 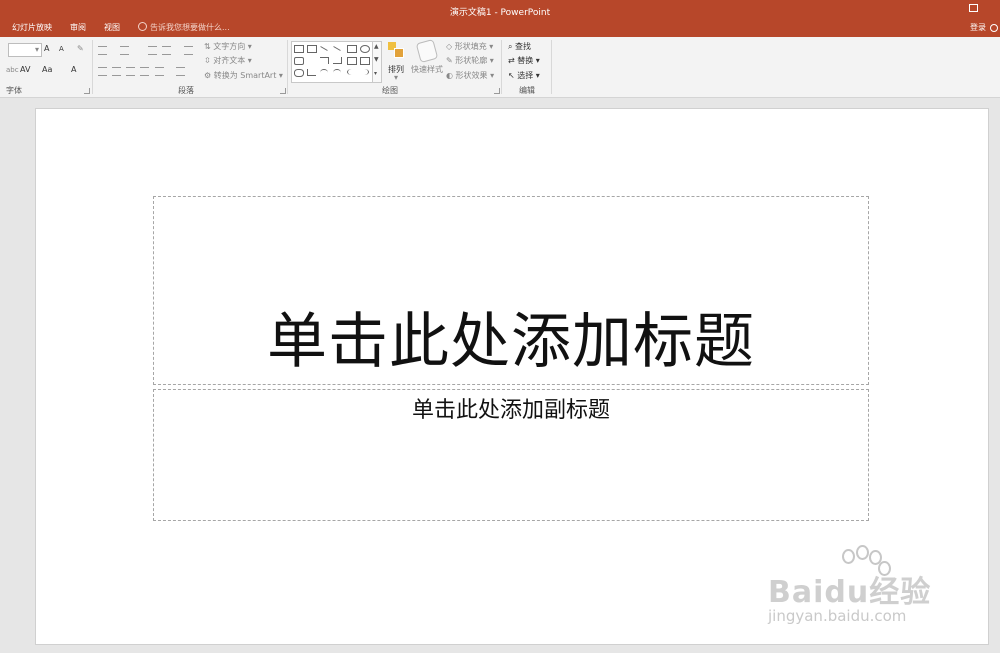 What do you see at coordinates (283, 91) in the screenshot?
I see `paragraph-dialog-launcher-icon` at bounding box center [283, 91].